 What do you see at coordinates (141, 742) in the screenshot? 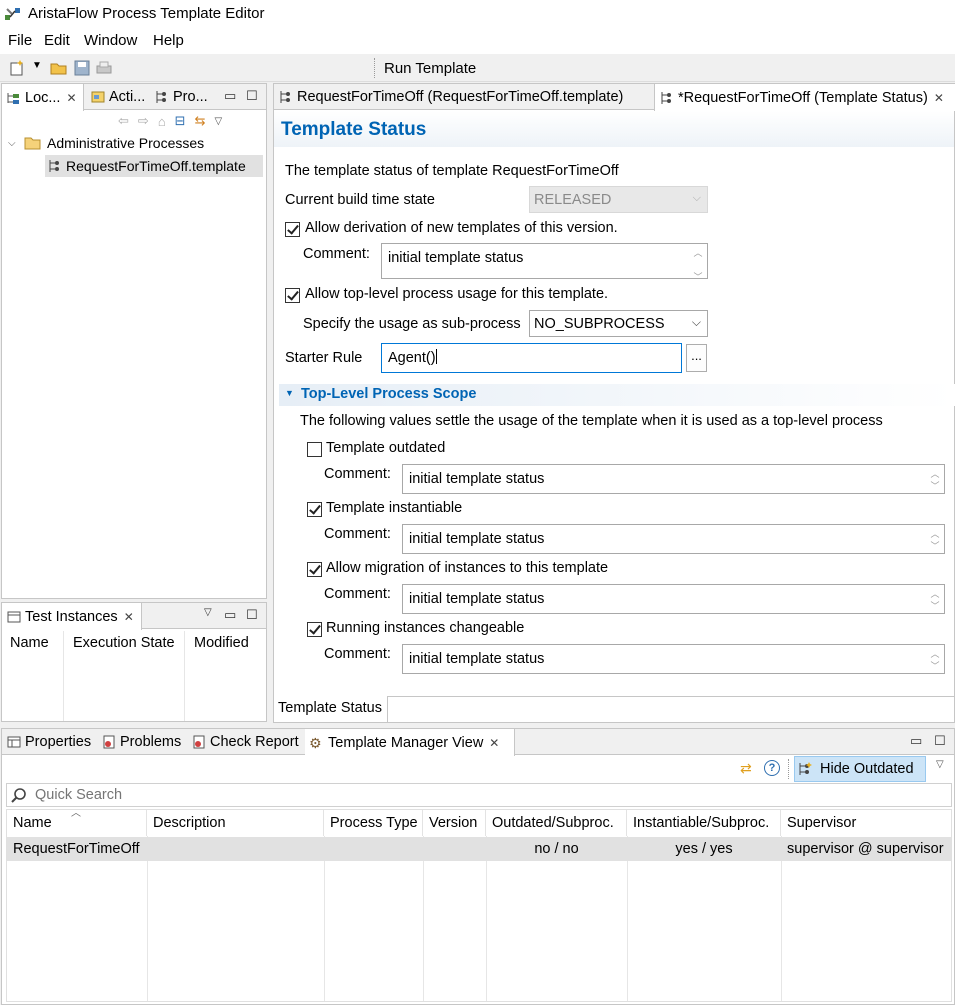
I see `tab-problems: Problems` at bounding box center [141, 742].